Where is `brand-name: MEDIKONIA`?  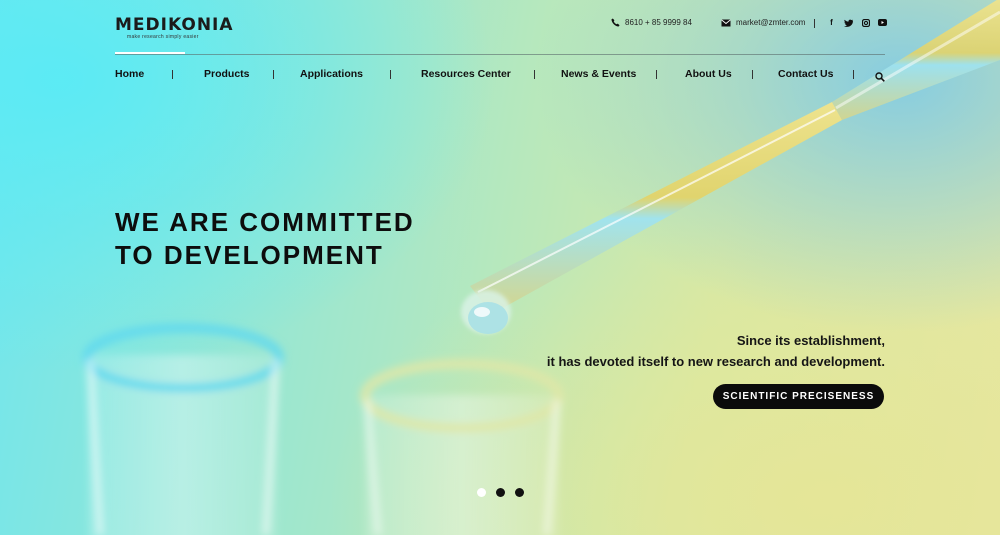 brand-name: MEDIKONIA is located at coordinates (174, 25).